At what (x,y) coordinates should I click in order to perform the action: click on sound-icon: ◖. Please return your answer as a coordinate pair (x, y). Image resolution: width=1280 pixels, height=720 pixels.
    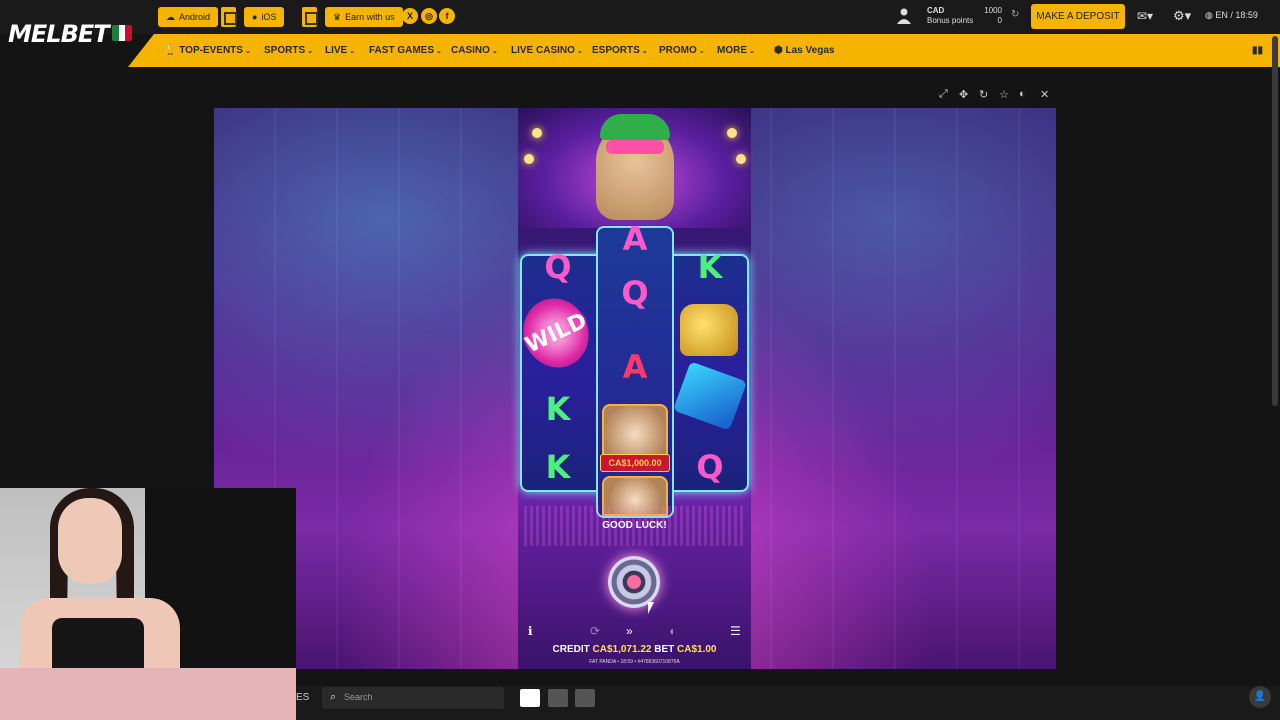
    Looking at the image, I should click on (671, 631).